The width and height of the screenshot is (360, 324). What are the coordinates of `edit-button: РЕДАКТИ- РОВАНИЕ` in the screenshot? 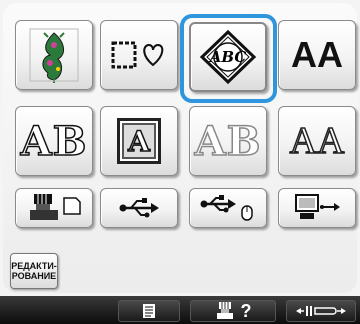 It's located at (34, 271).